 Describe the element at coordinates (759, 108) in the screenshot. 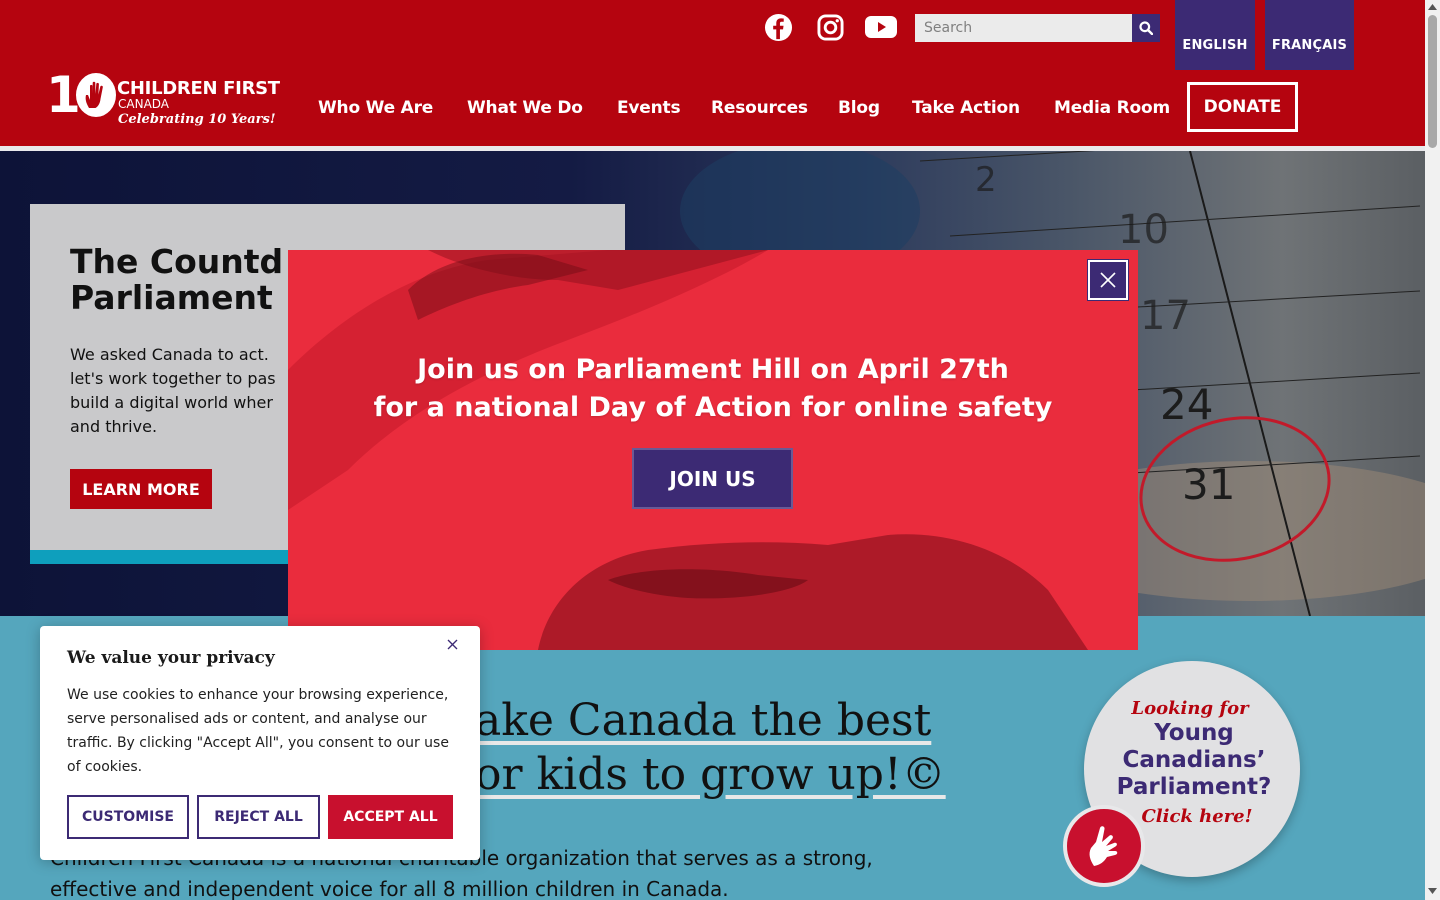

I see `nav-resources: Resources` at that location.